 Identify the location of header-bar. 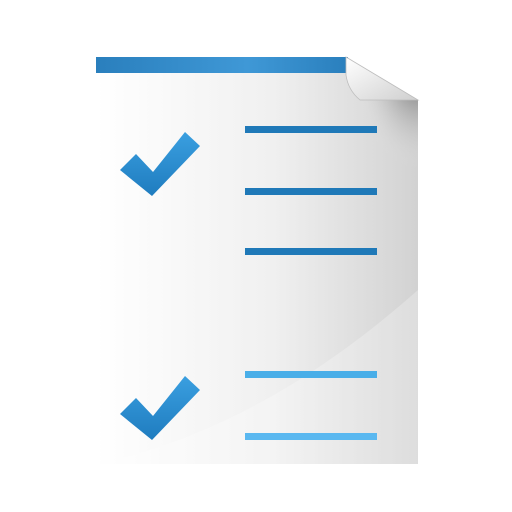
(222, 65).